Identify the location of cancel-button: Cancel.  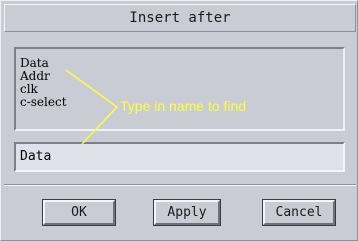
(299, 212).